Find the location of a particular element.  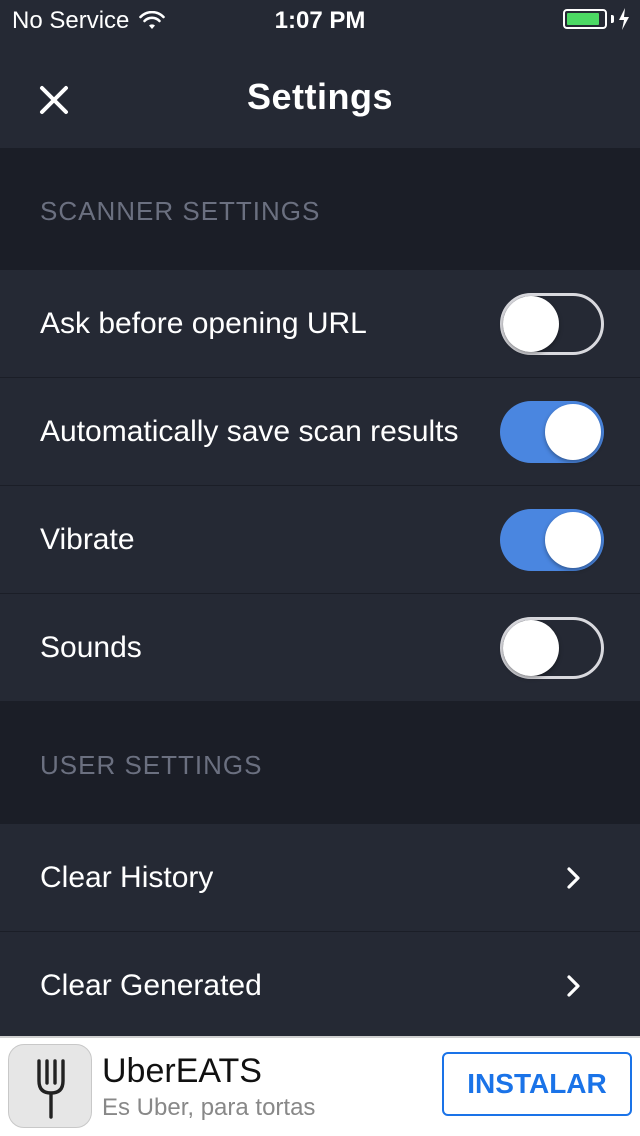

ad-title: UberEATS is located at coordinates (182, 1071).